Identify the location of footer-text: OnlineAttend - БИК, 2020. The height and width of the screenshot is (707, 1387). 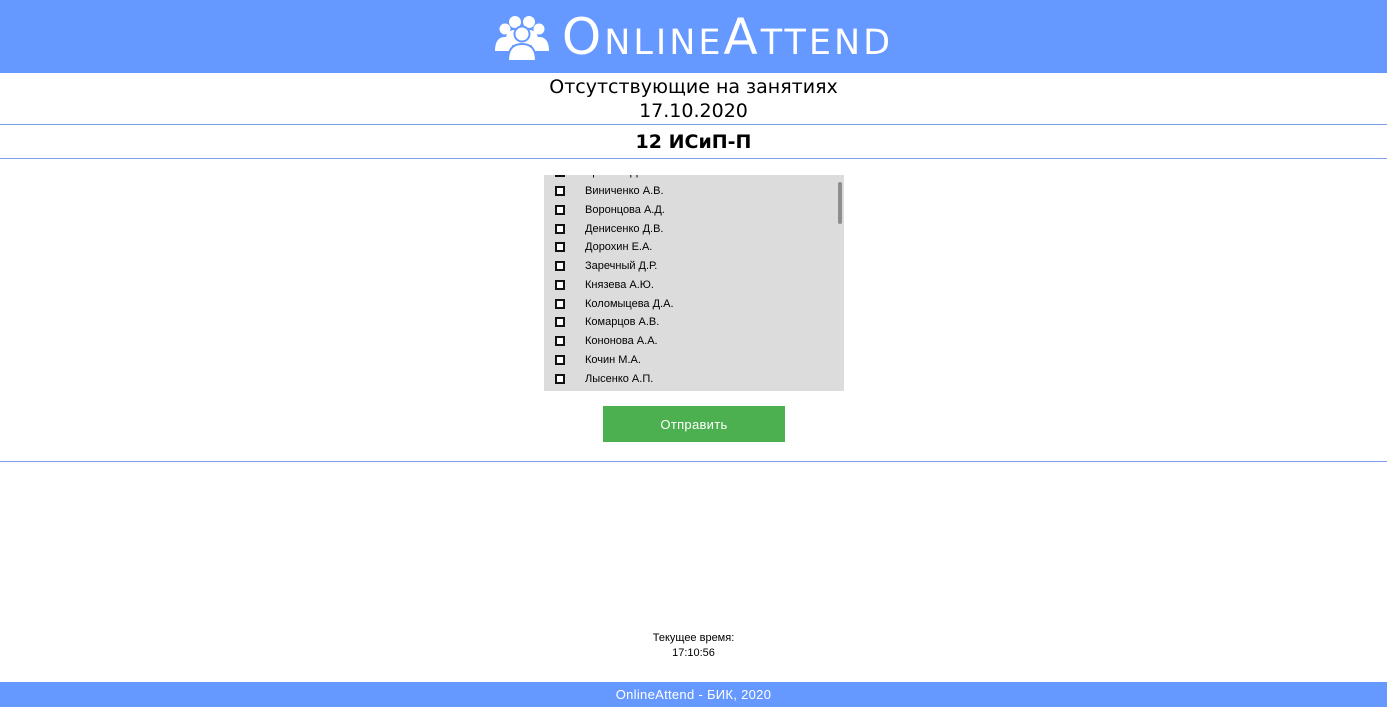
(693, 694).